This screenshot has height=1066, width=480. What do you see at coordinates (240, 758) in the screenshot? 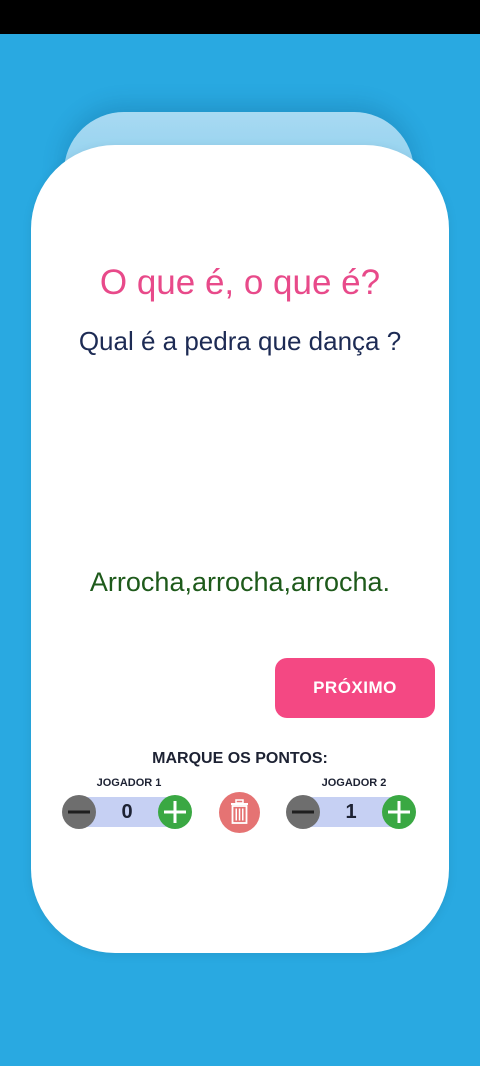
I see `score-title: MARQUE OS PONTOS:` at bounding box center [240, 758].